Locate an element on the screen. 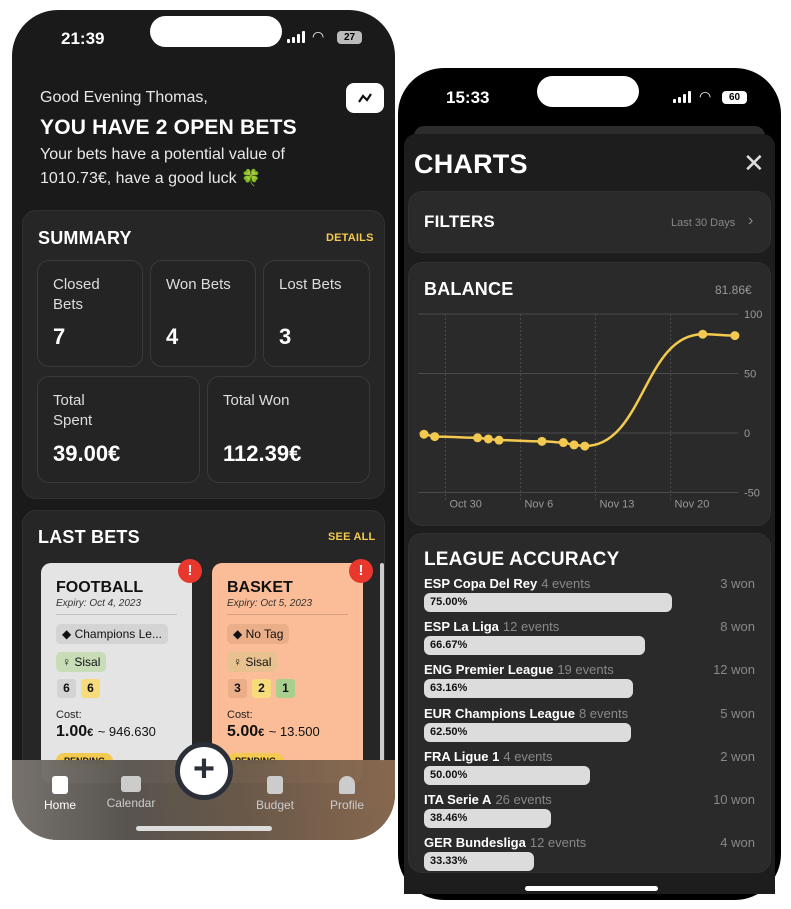  tab-profile: Profile is located at coordinates (347, 794).